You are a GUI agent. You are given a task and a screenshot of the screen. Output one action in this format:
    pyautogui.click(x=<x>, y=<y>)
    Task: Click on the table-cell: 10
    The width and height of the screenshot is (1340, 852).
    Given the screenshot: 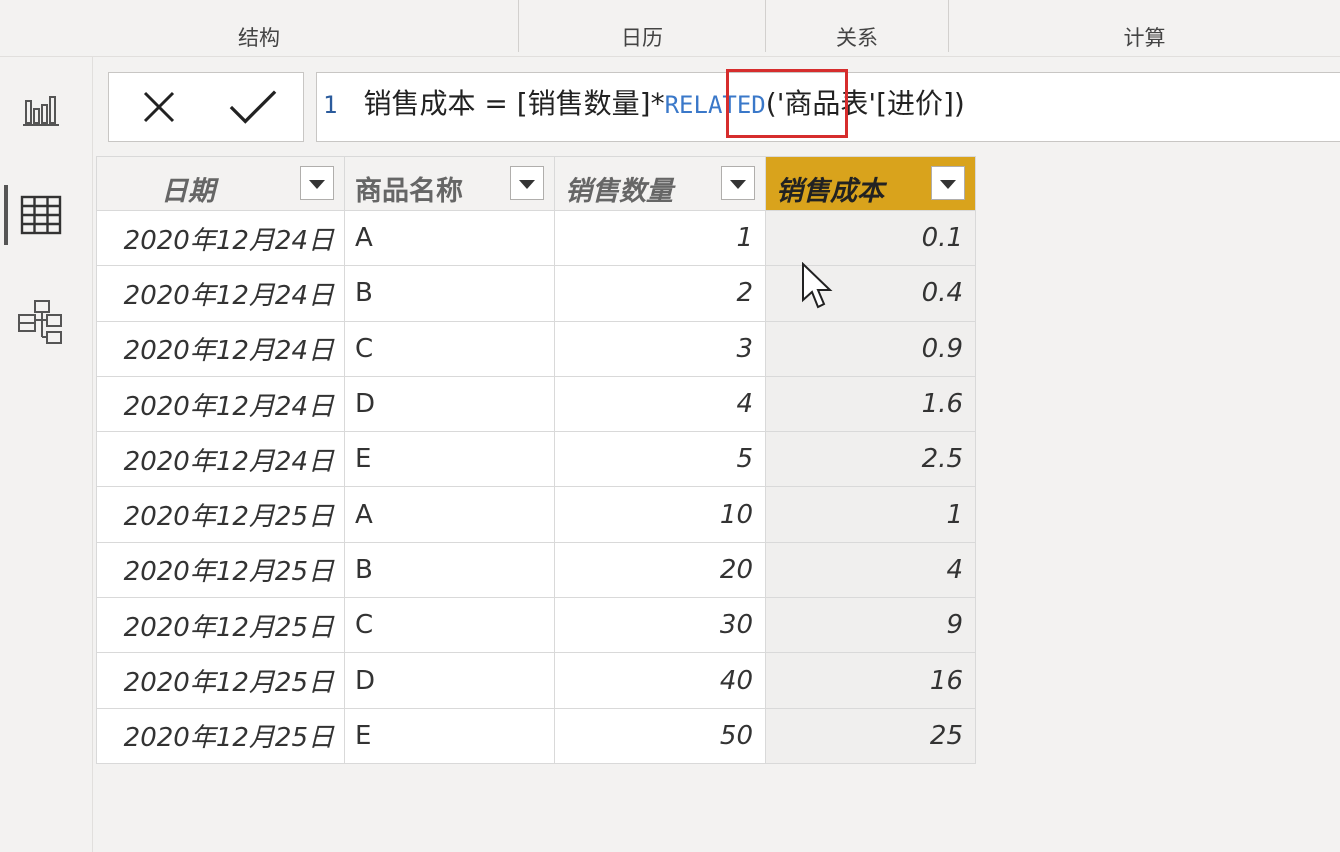 What is the action you would take?
    pyautogui.click(x=660, y=514)
    